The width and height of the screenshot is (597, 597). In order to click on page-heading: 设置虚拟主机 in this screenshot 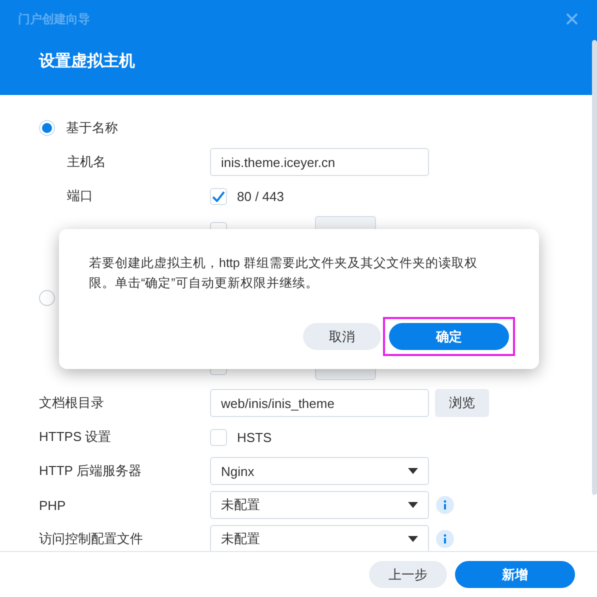, I will do `click(87, 61)`.